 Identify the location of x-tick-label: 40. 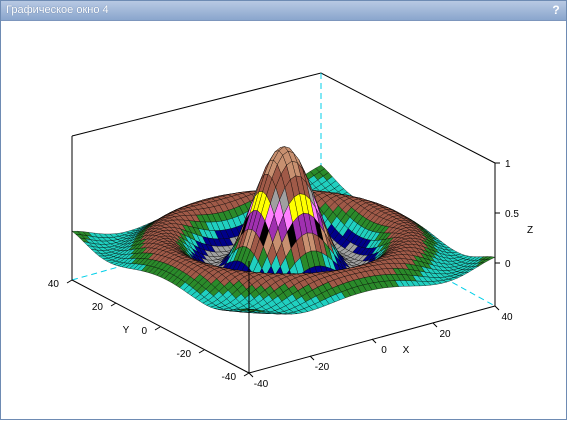
(507, 317).